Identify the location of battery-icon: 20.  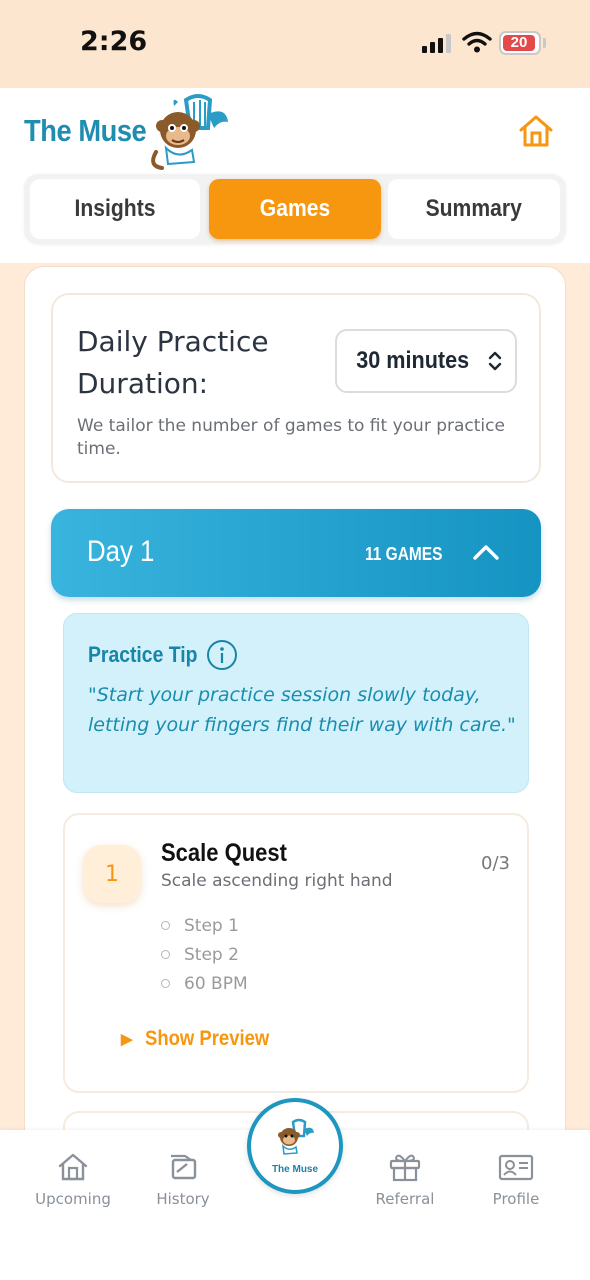
(520, 43).